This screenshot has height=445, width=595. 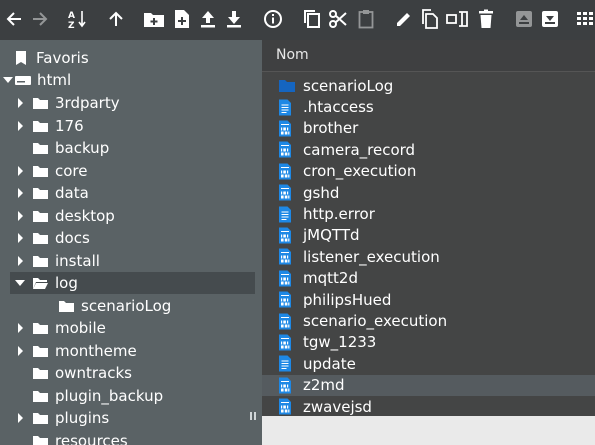 I want to click on file-row: gshd, so click(x=428, y=192).